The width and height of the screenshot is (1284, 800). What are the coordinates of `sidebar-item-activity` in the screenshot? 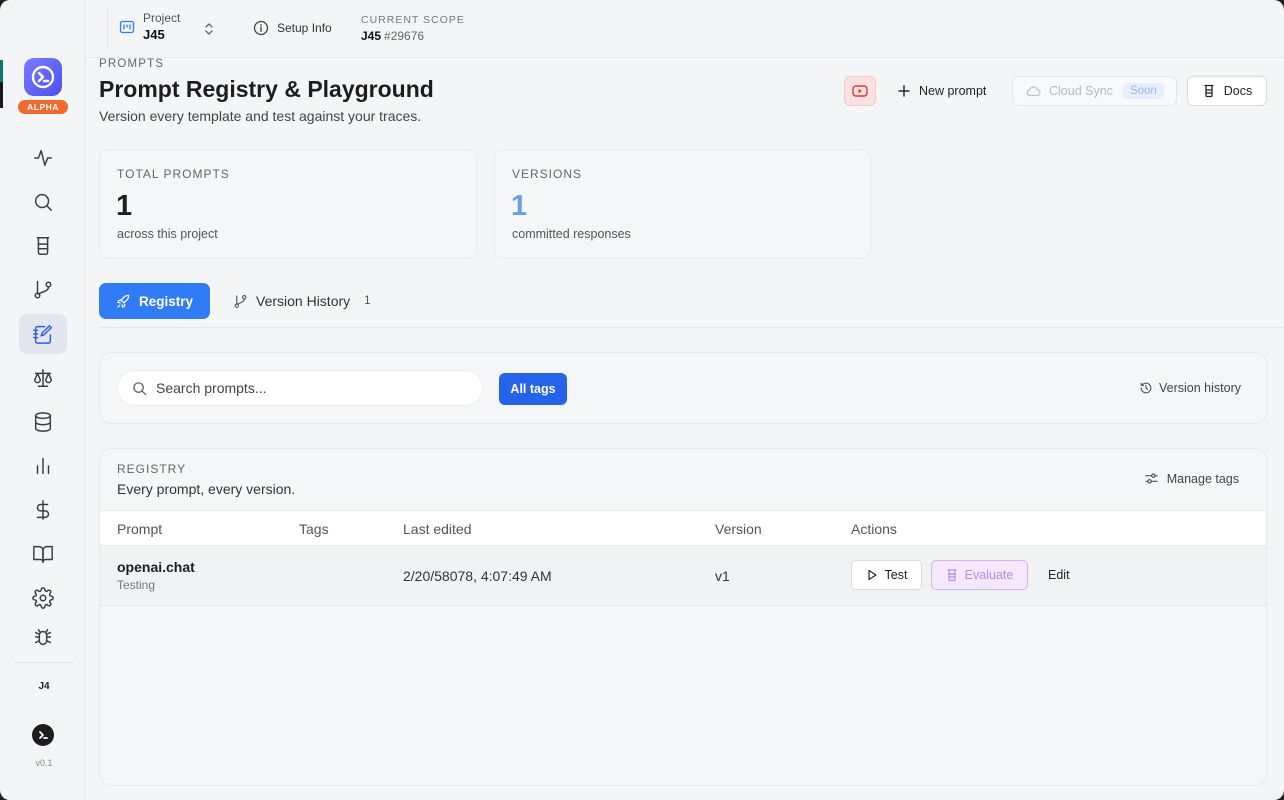 It's located at (43, 158).